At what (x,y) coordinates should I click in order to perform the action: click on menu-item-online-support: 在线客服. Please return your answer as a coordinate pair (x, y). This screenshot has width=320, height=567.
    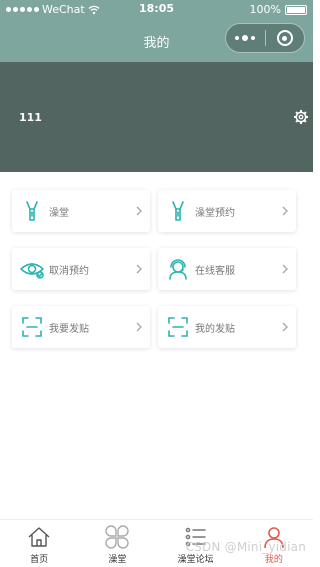
    Looking at the image, I should click on (227, 269).